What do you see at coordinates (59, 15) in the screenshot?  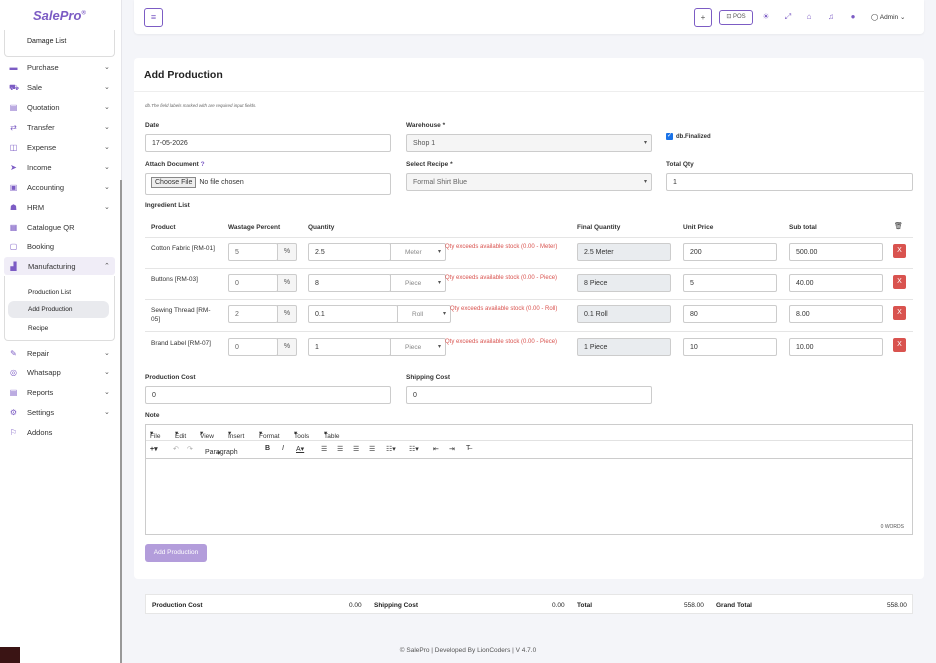 I see `logo: SalePro®` at bounding box center [59, 15].